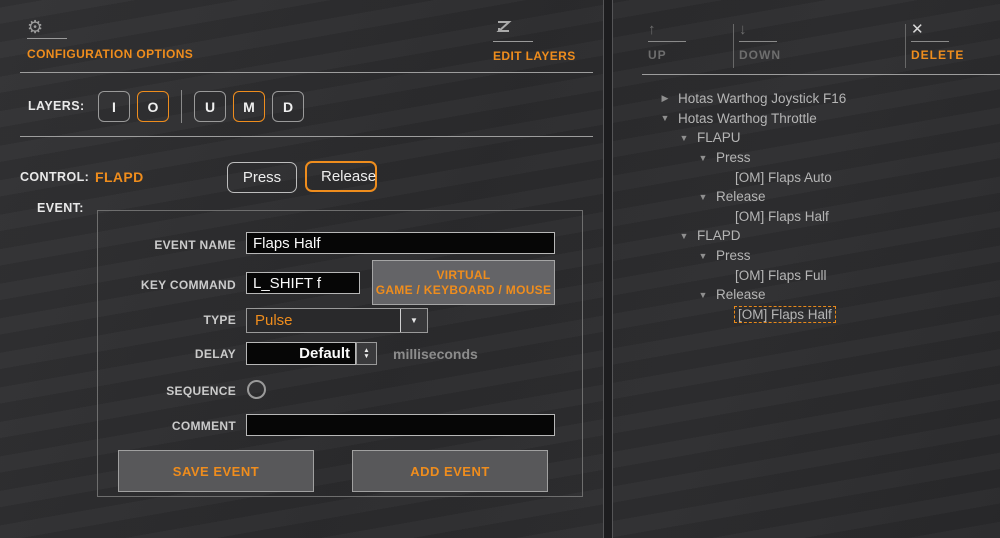 The image size is (1000, 538). I want to click on tree-item: ▼ Hotas Warthog Throttle, so click(820, 119).